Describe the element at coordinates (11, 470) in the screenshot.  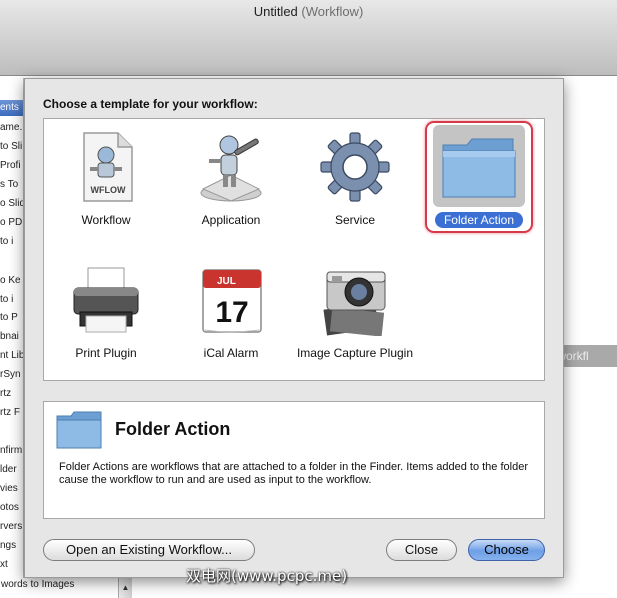
I see `list-item: lder` at that location.